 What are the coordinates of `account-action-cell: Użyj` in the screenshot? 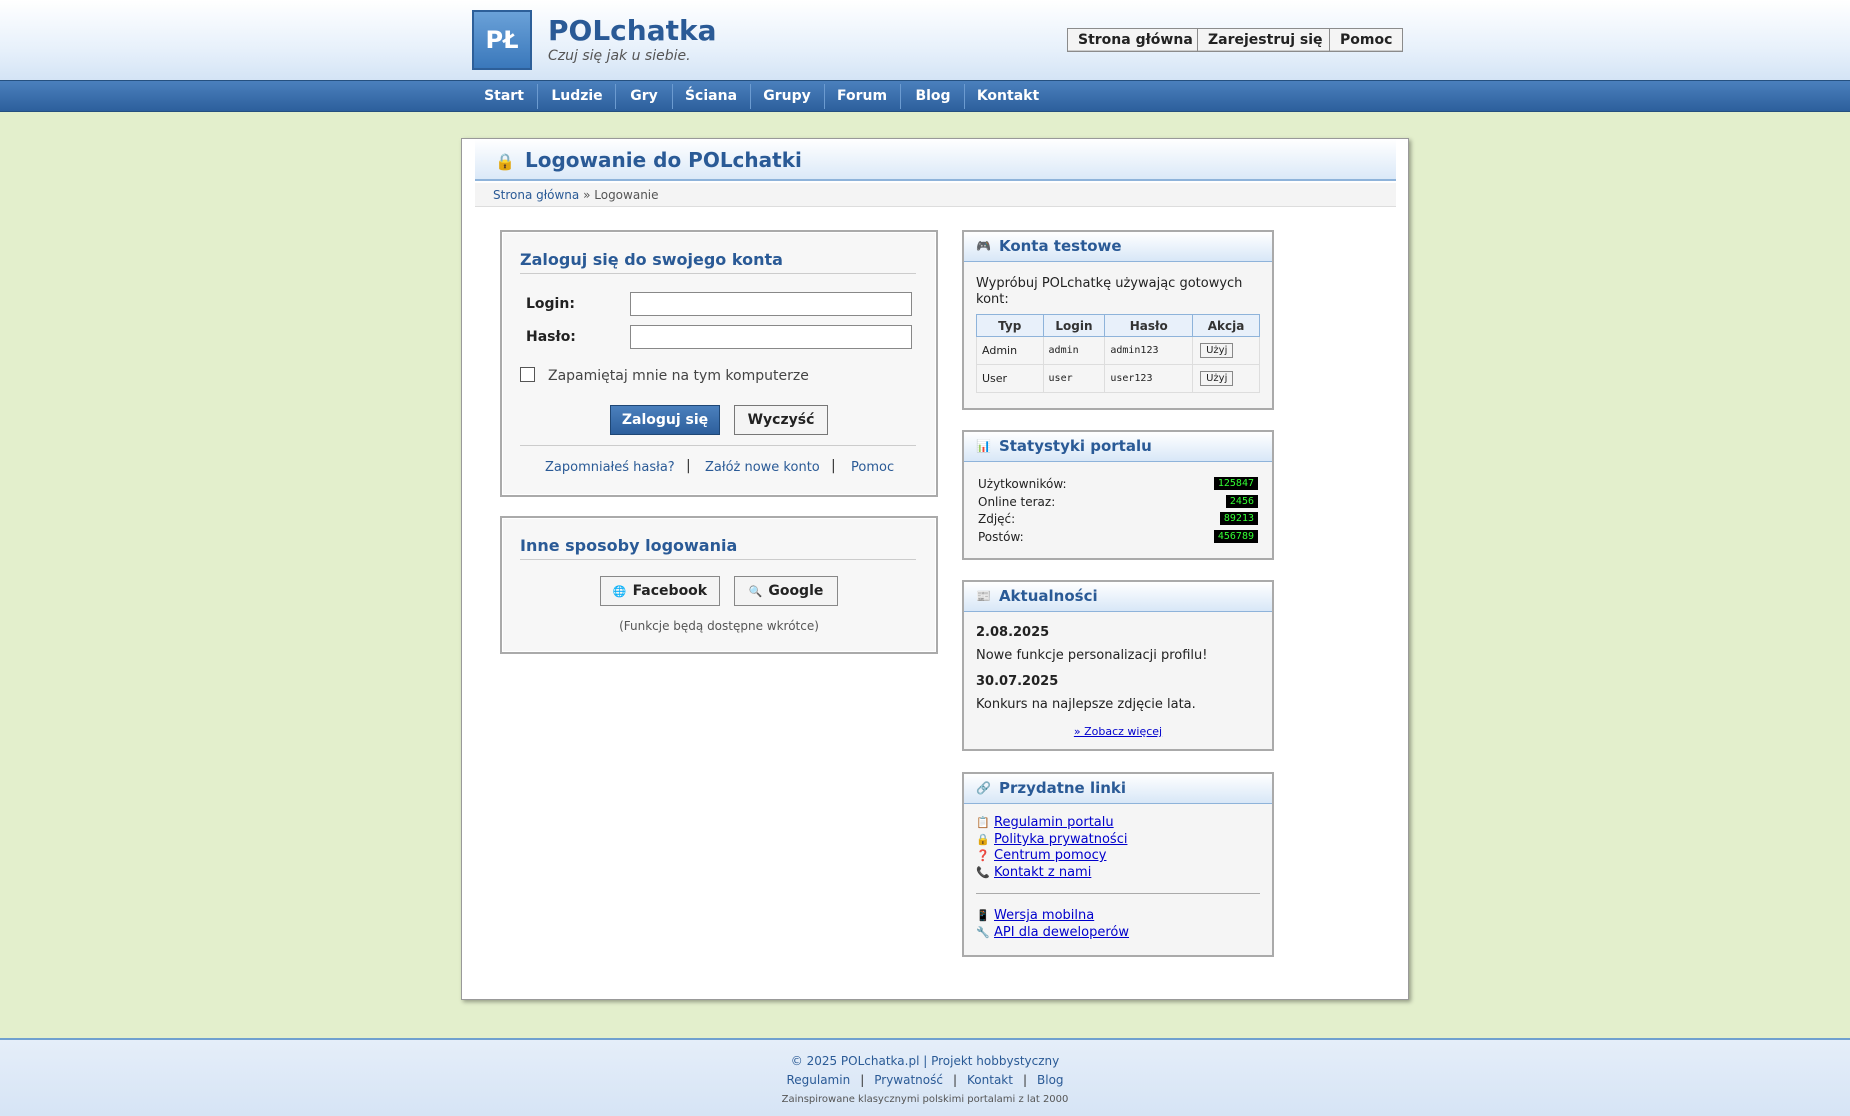 It's located at (1226, 378).